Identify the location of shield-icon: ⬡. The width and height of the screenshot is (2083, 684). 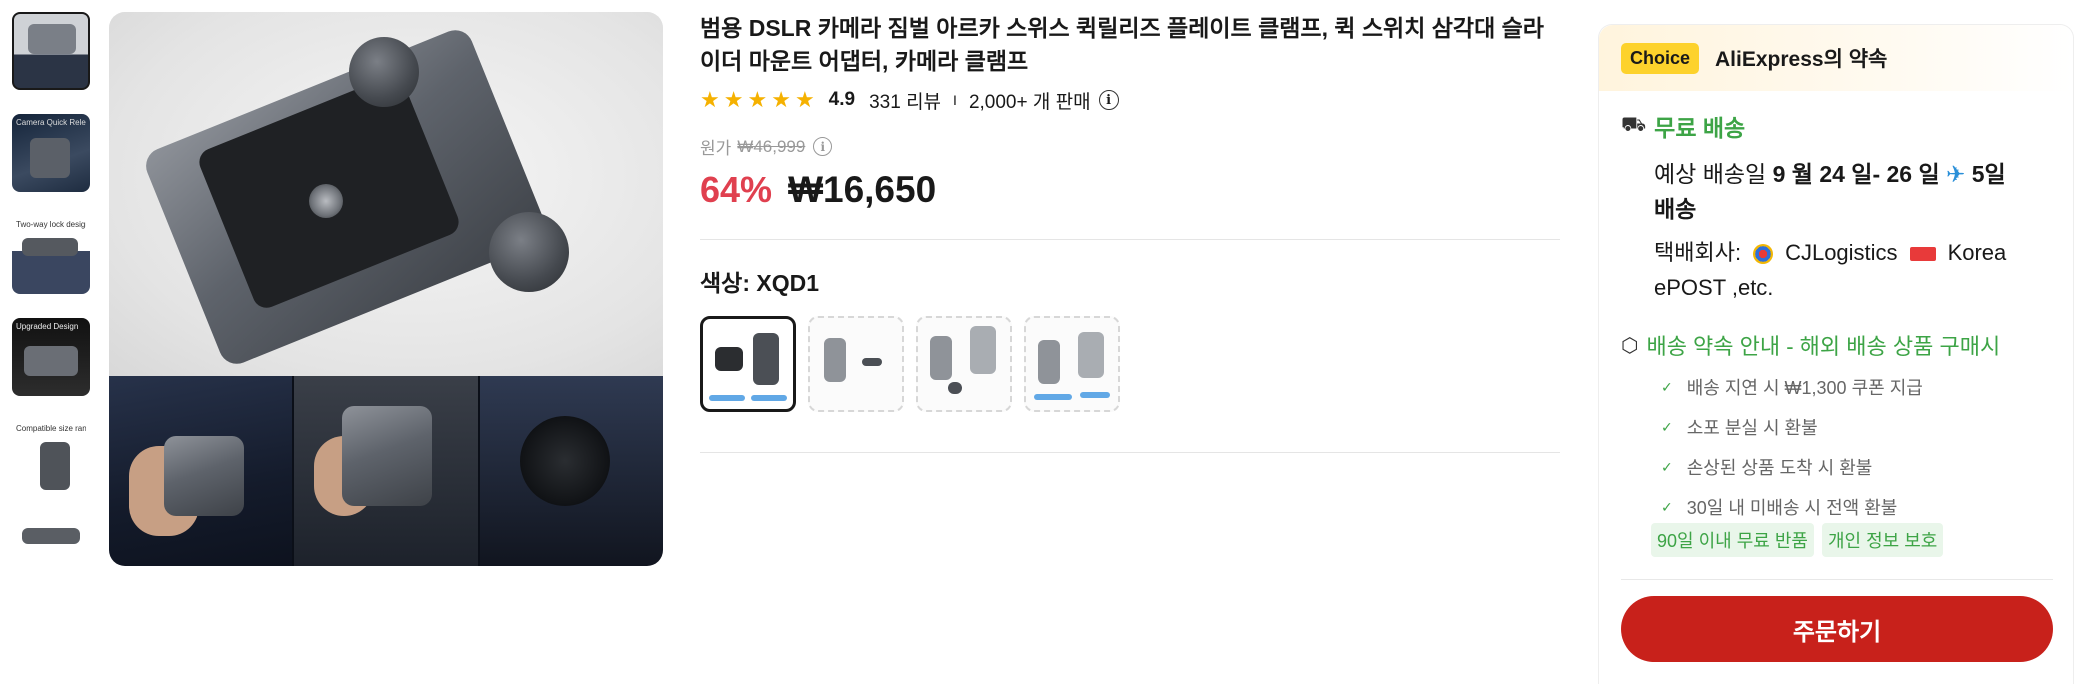
(1630, 345).